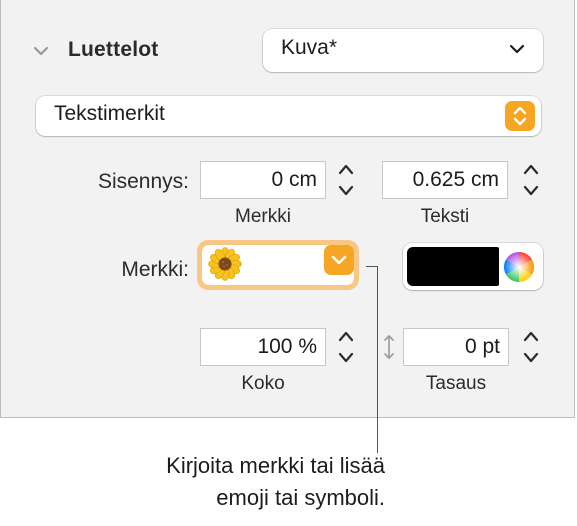 Image resolution: width=577 pixels, height=526 pixels. Describe the element at coordinates (445, 216) in the screenshot. I see `teksti-sublabel: Teksti` at that location.